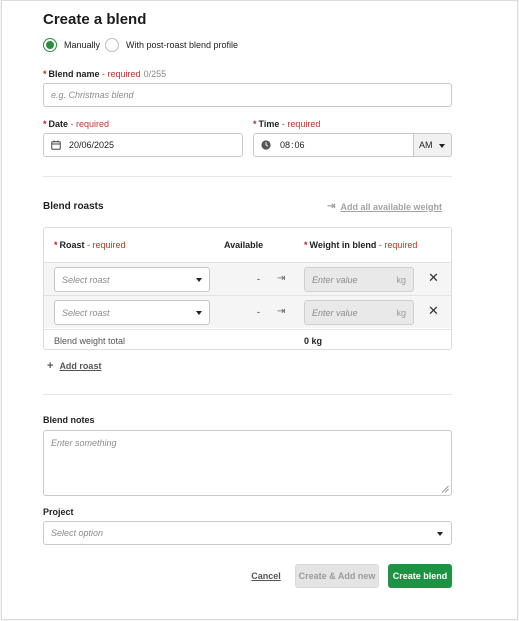 The width and height of the screenshot is (519, 621). Describe the element at coordinates (143, 145) in the screenshot. I see `date-input: 20/06/2025` at that location.